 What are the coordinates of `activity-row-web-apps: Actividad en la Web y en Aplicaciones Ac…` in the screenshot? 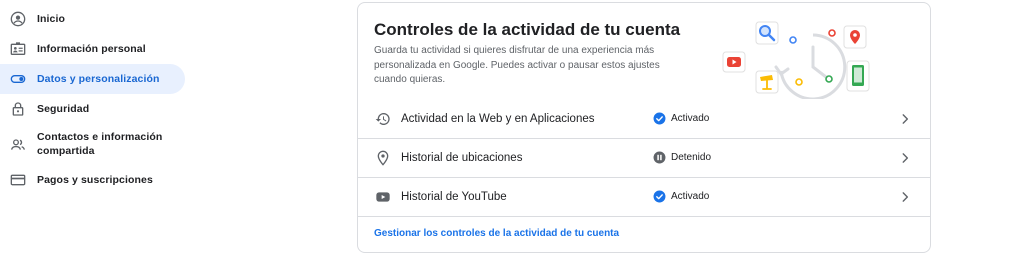 It's located at (644, 119).